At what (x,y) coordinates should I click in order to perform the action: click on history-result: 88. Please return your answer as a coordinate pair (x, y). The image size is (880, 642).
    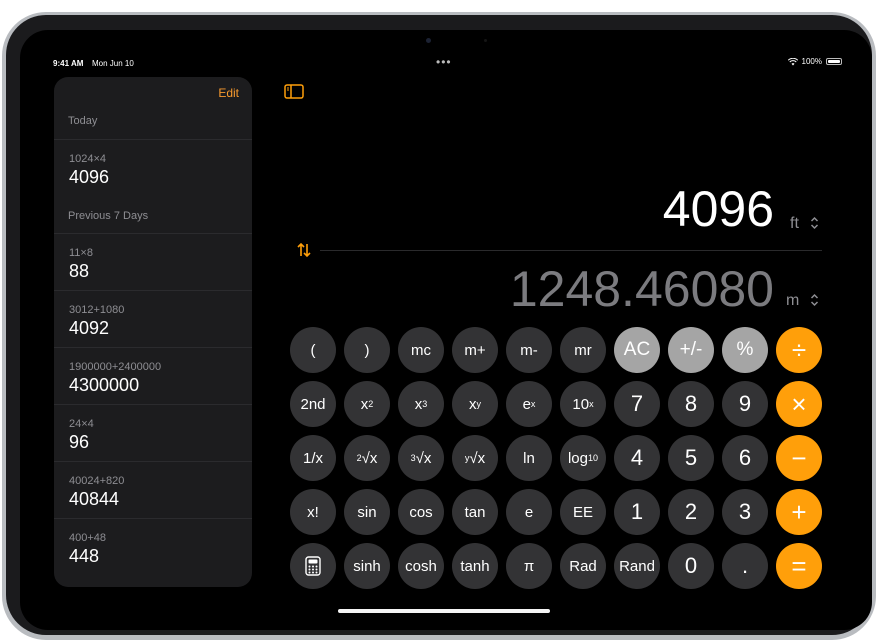
    Looking at the image, I should click on (79, 271).